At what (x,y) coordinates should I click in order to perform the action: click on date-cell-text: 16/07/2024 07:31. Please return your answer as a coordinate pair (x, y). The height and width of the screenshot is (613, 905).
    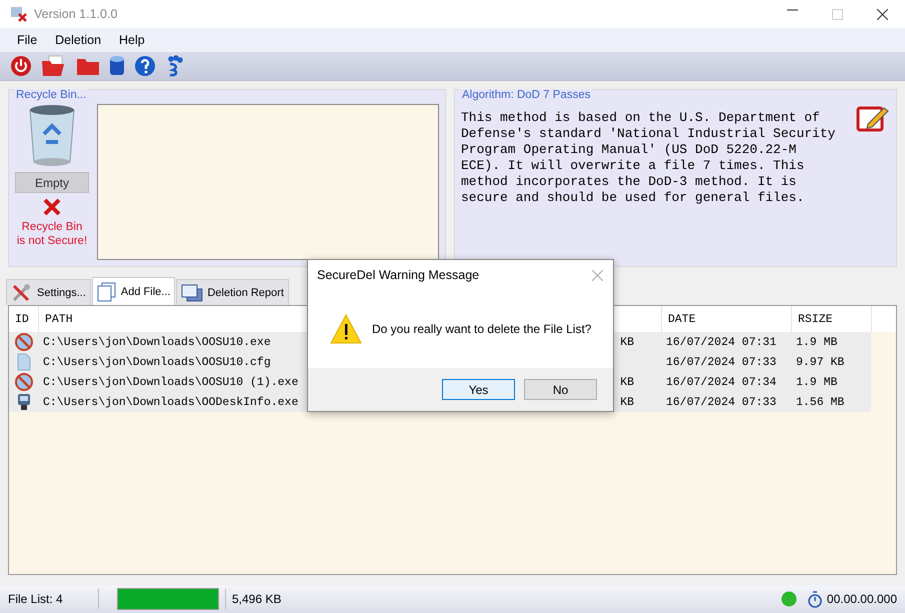
    Looking at the image, I should click on (721, 342).